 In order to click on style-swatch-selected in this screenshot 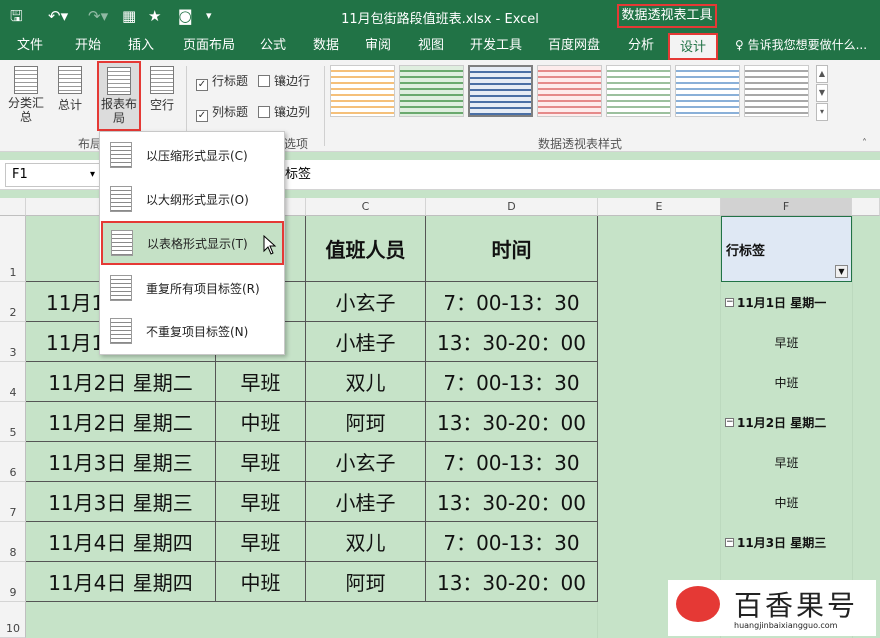, I will do `click(500, 91)`.